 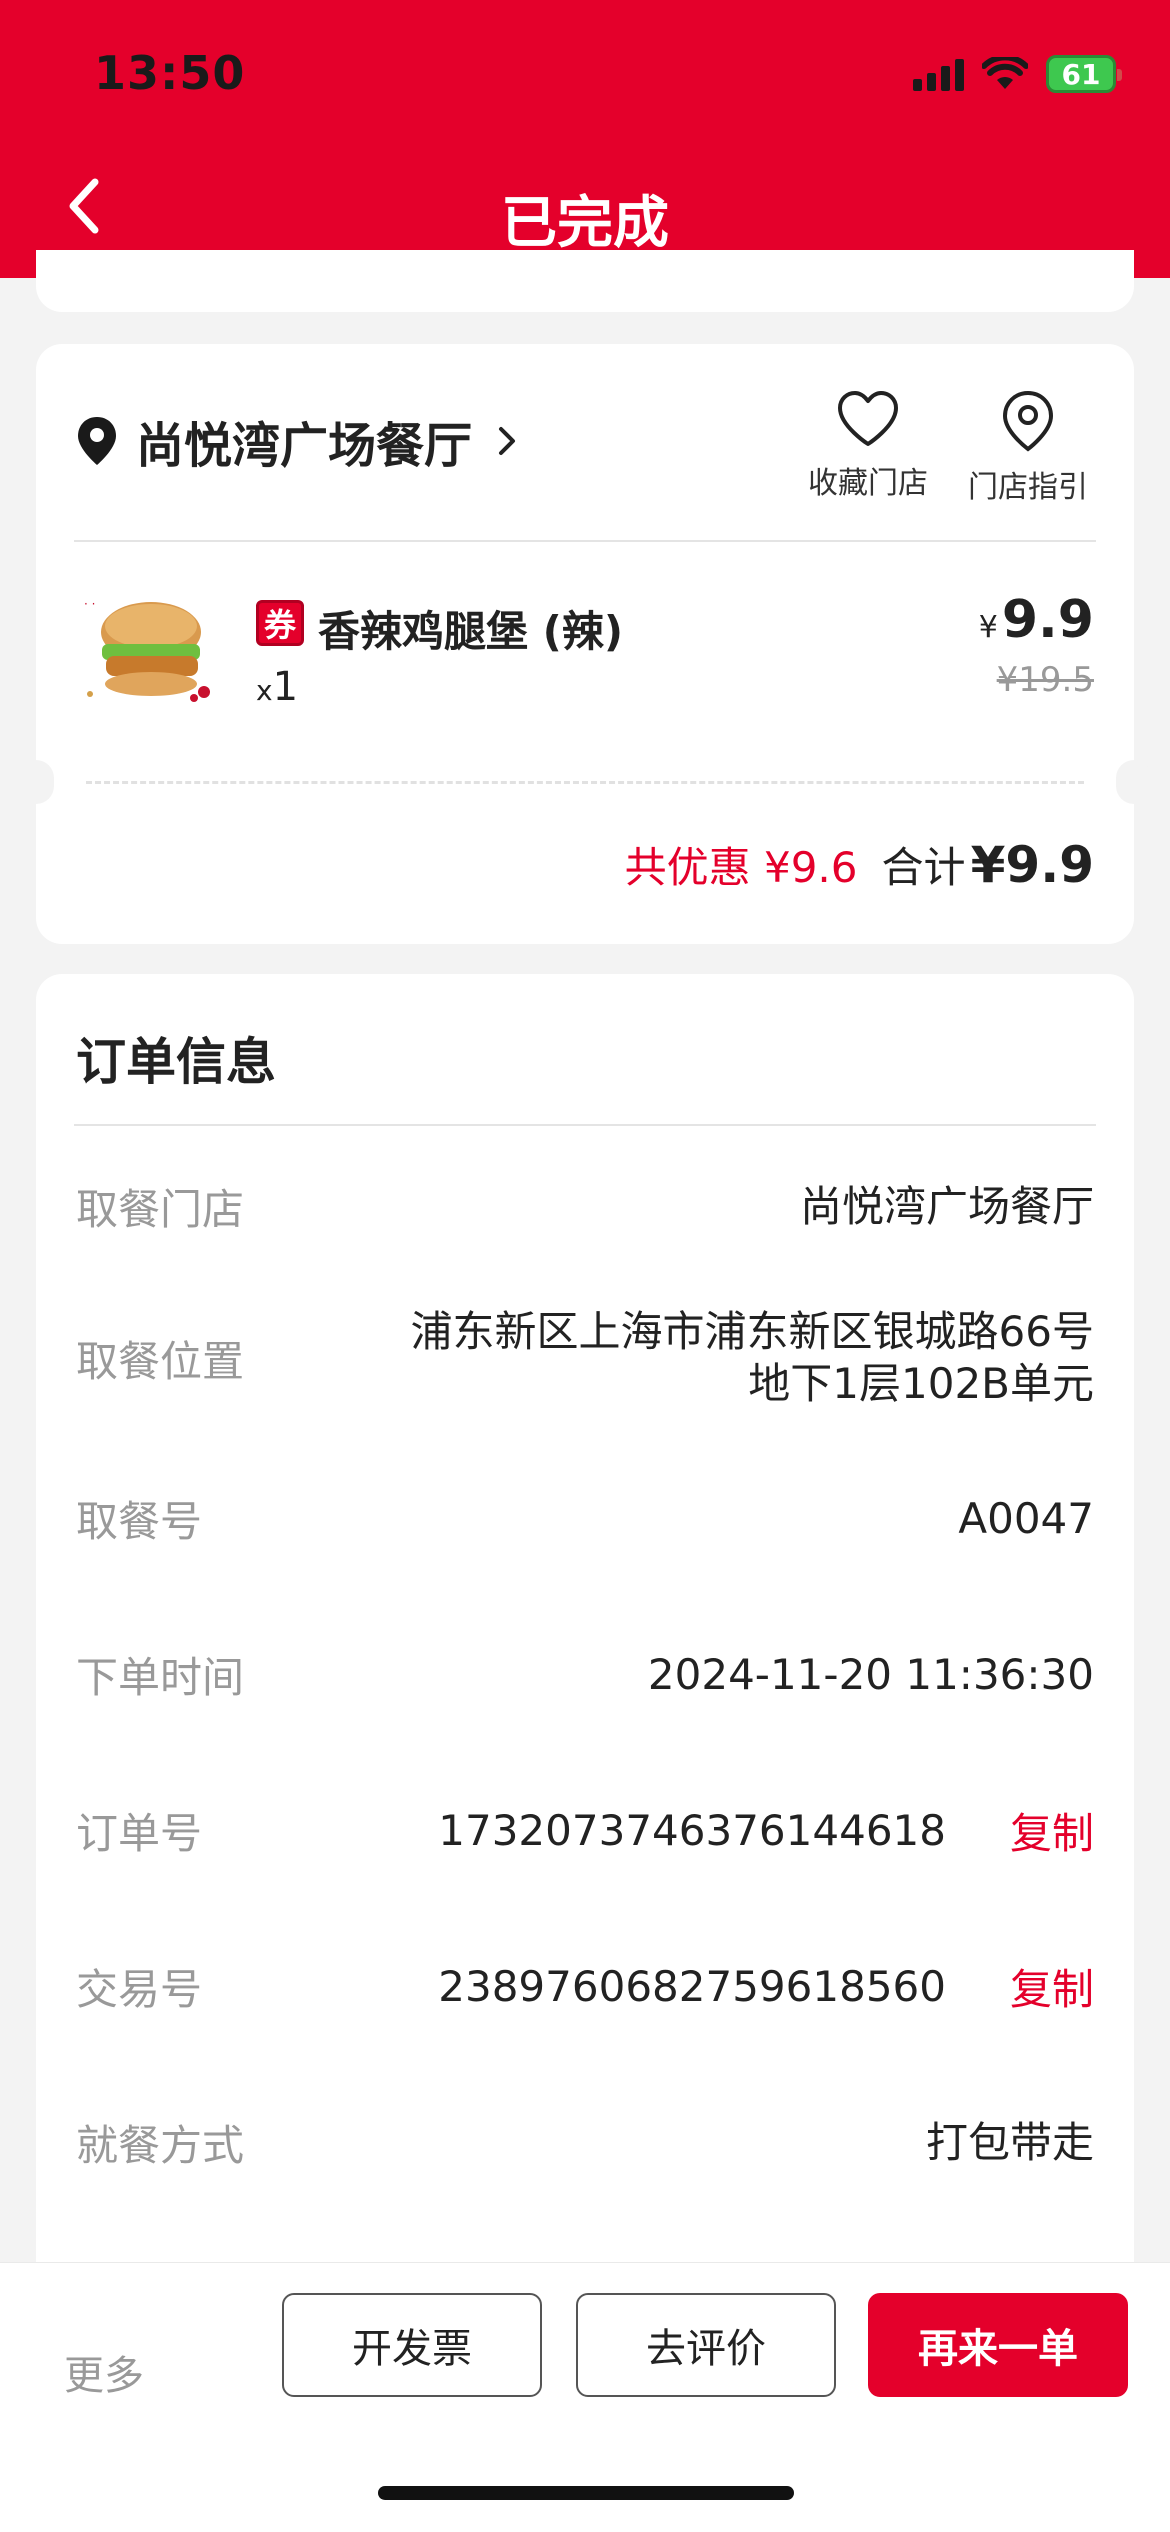 I want to click on ticket-notch-right, so click(x=1134, y=782).